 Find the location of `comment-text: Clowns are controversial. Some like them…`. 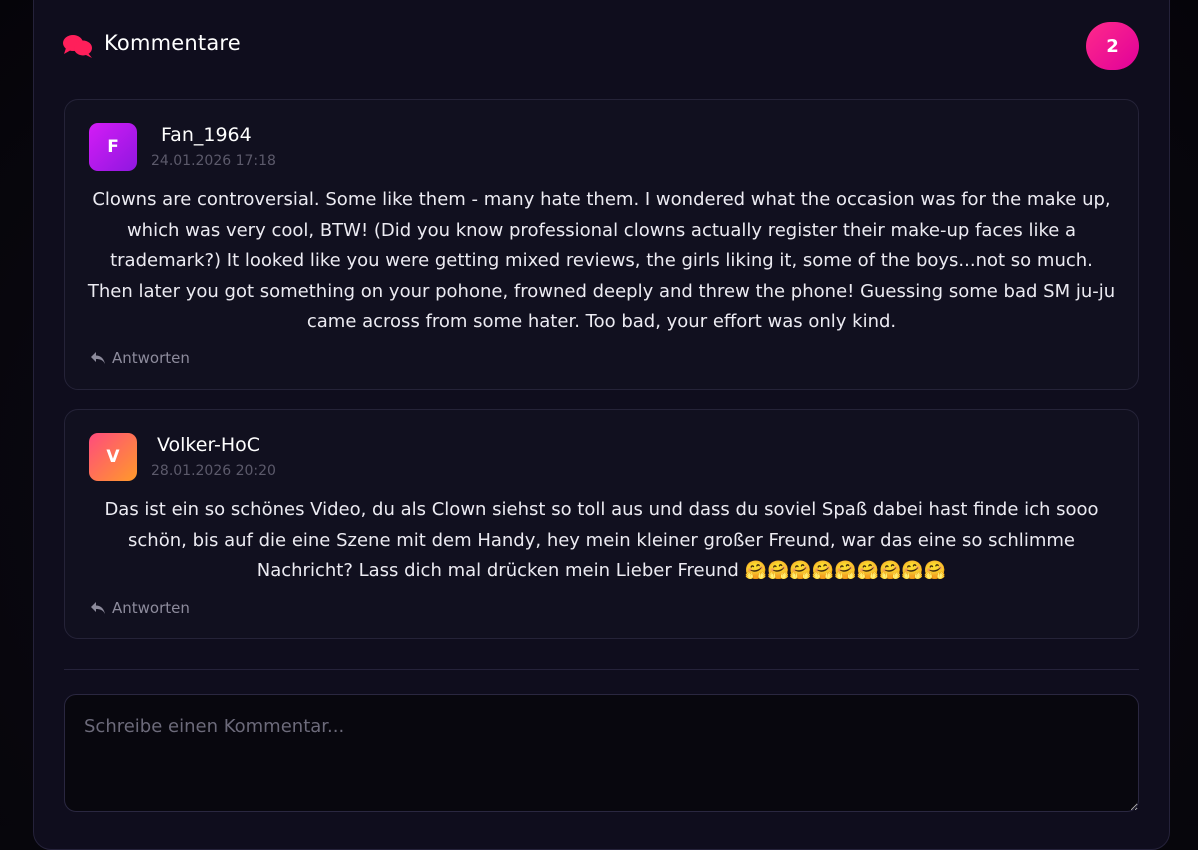

comment-text: Clowns are controversial. Some like them… is located at coordinates (601, 260).